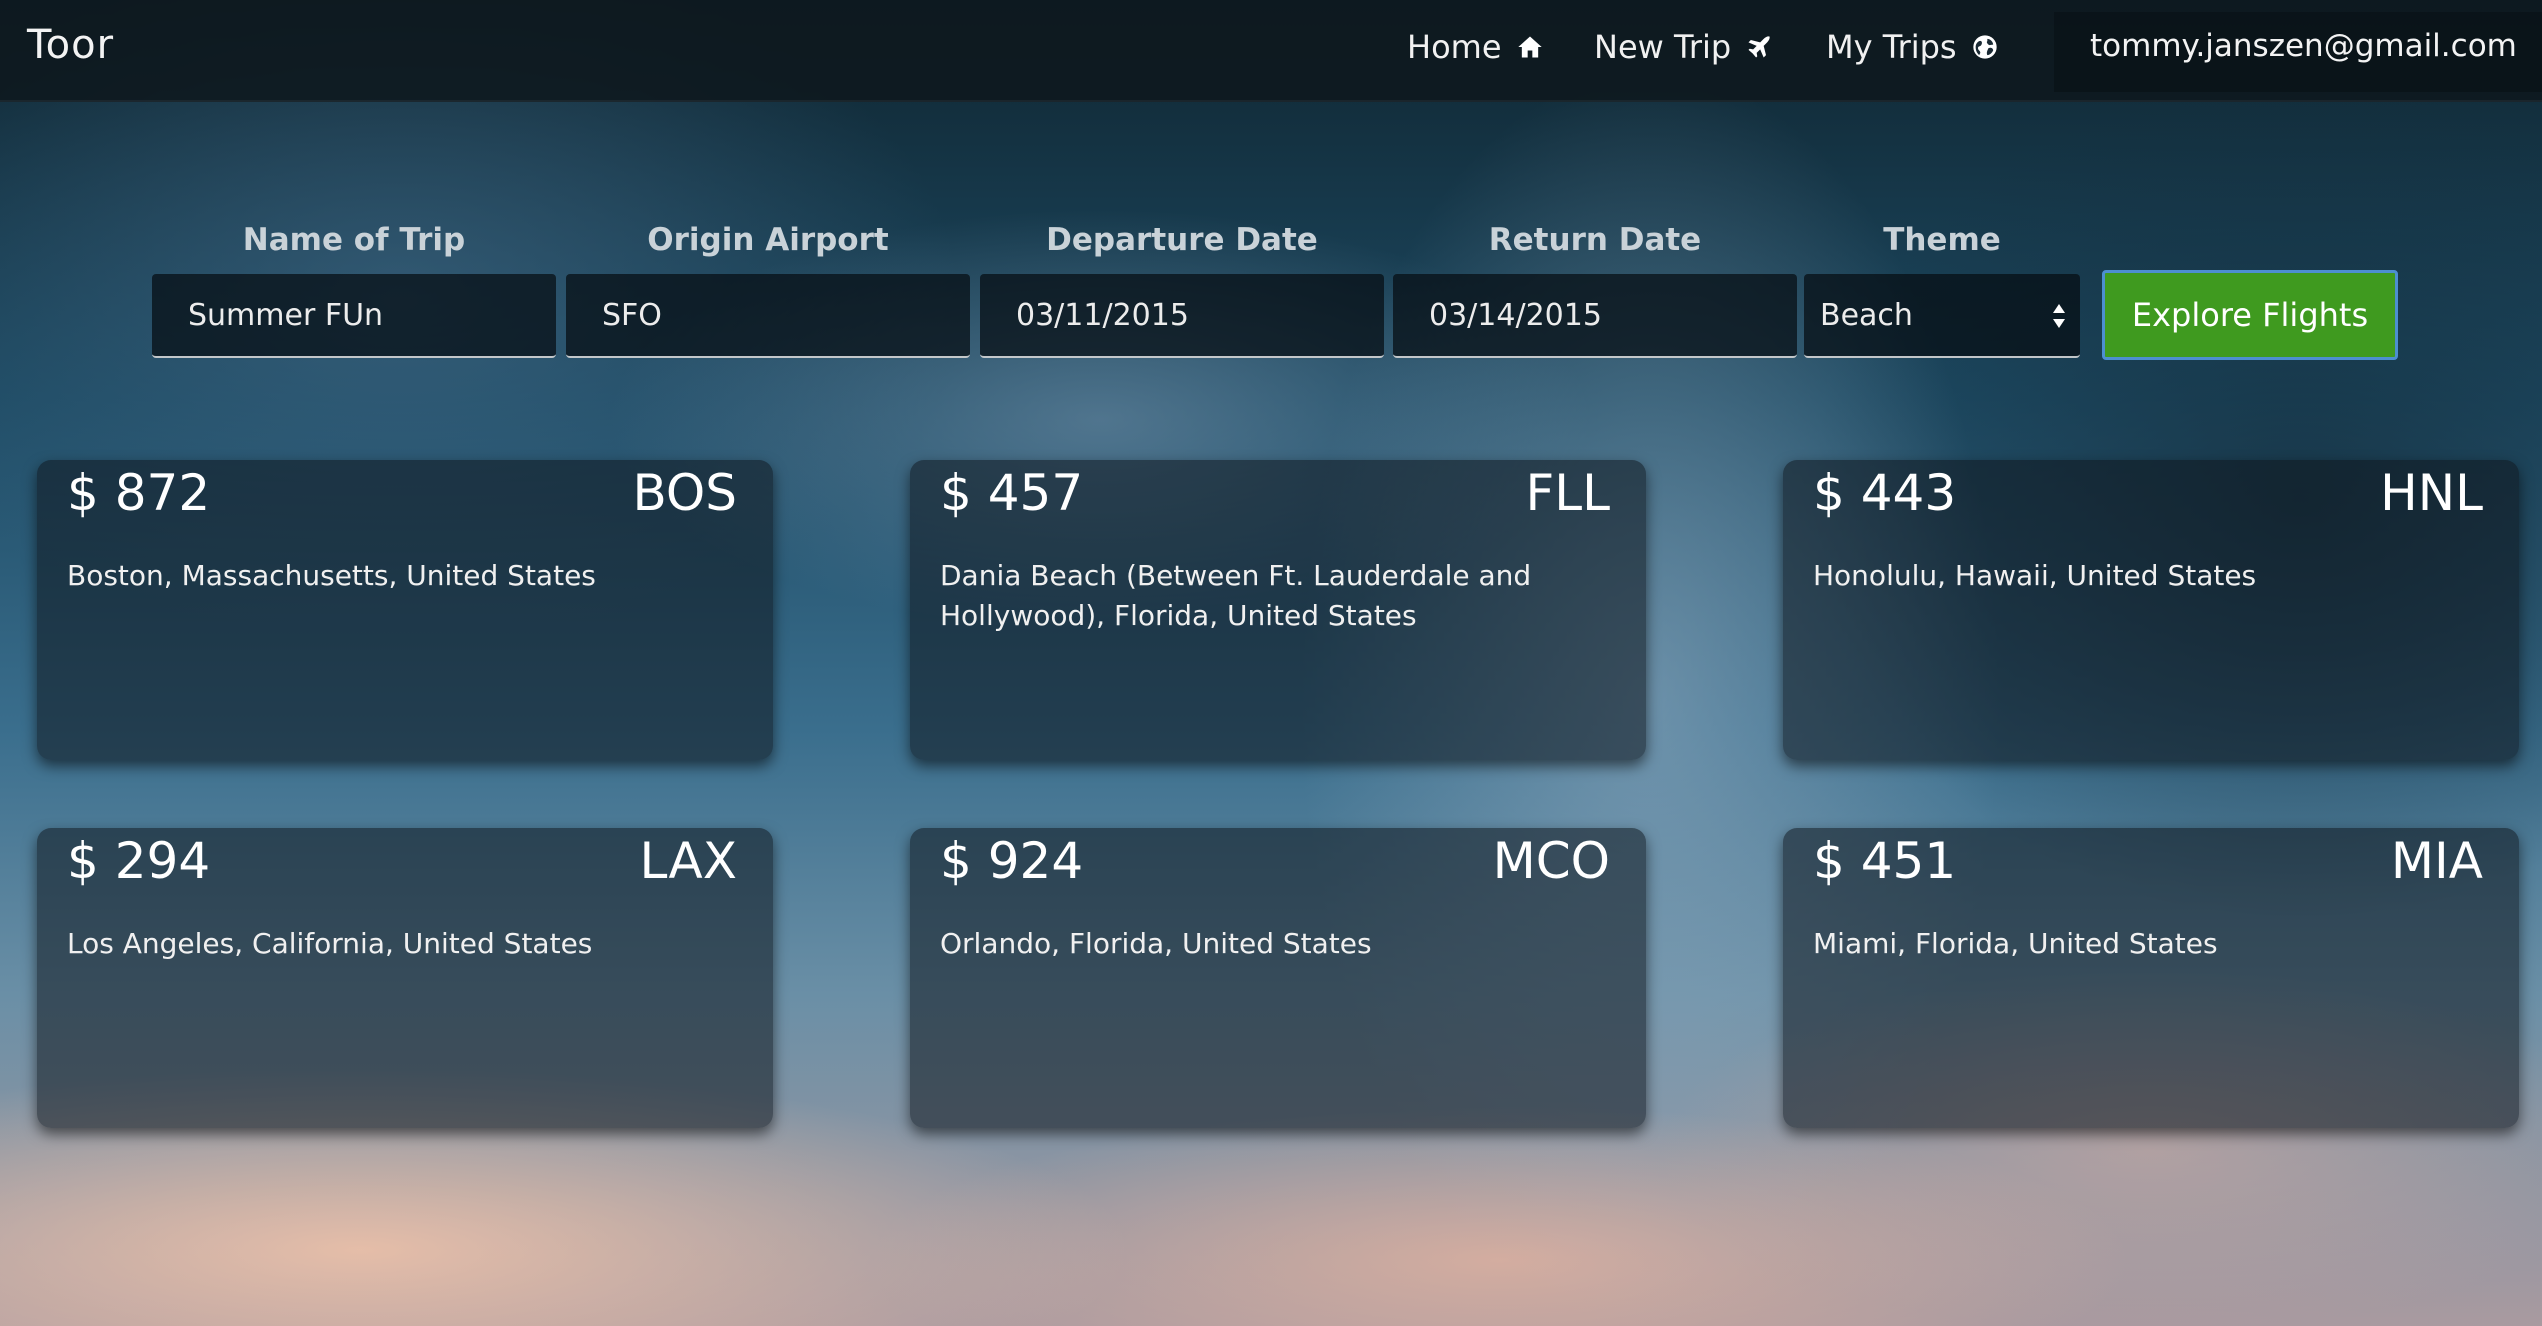 The image size is (2542, 1326). What do you see at coordinates (2059, 316) in the screenshot?
I see `select-arrows-icon` at bounding box center [2059, 316].